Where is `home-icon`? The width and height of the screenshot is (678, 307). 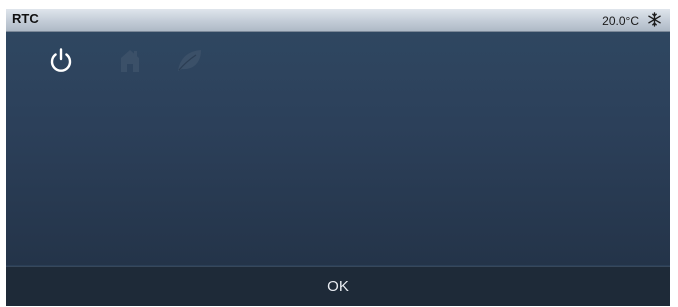
home-icon is located at coordinates (130, 61).